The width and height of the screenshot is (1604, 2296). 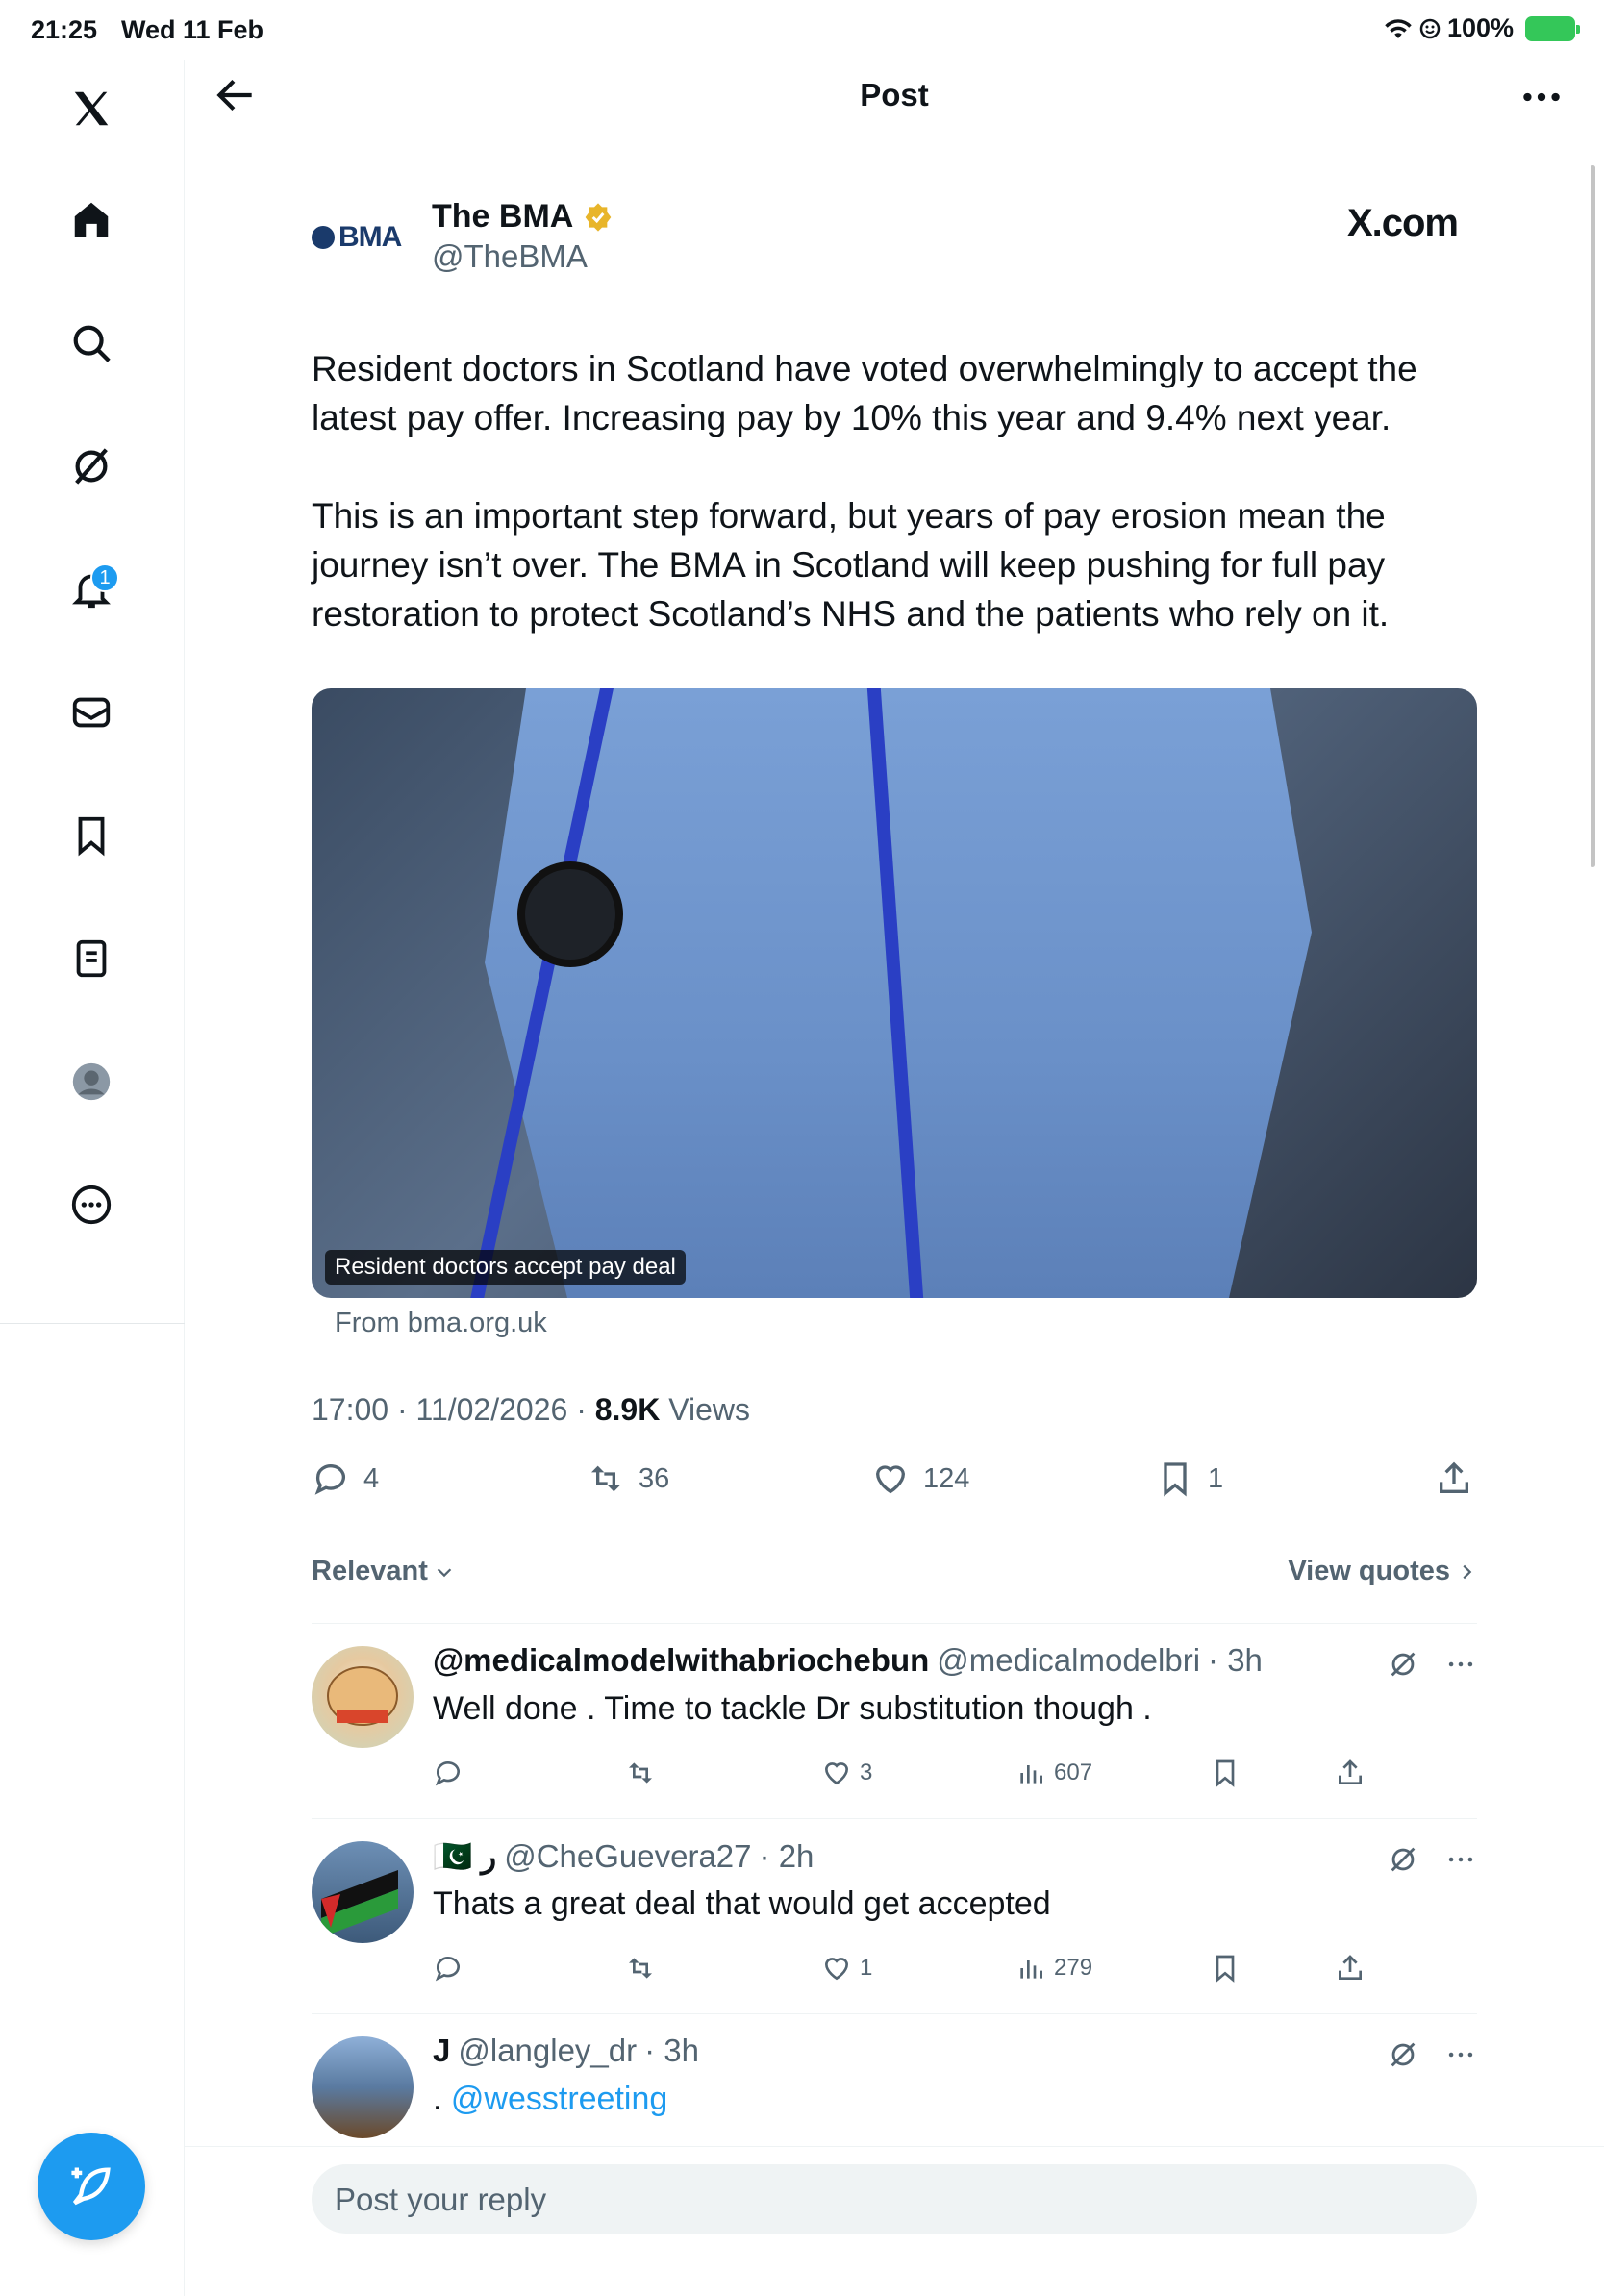 I want to click on reply-actions: 1 279, so click(x=955, y=1972).